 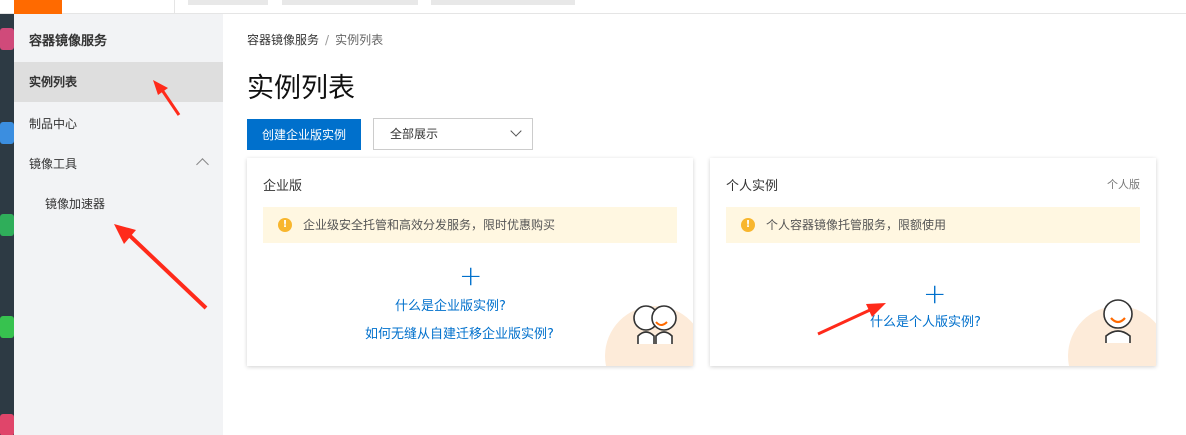 What do you see at coordinates (429, 225) in the screenshot?
I see `notice-text: 企业级安全托管和高效分发服务，限时优惠购买` at bounding box center [429, 225].